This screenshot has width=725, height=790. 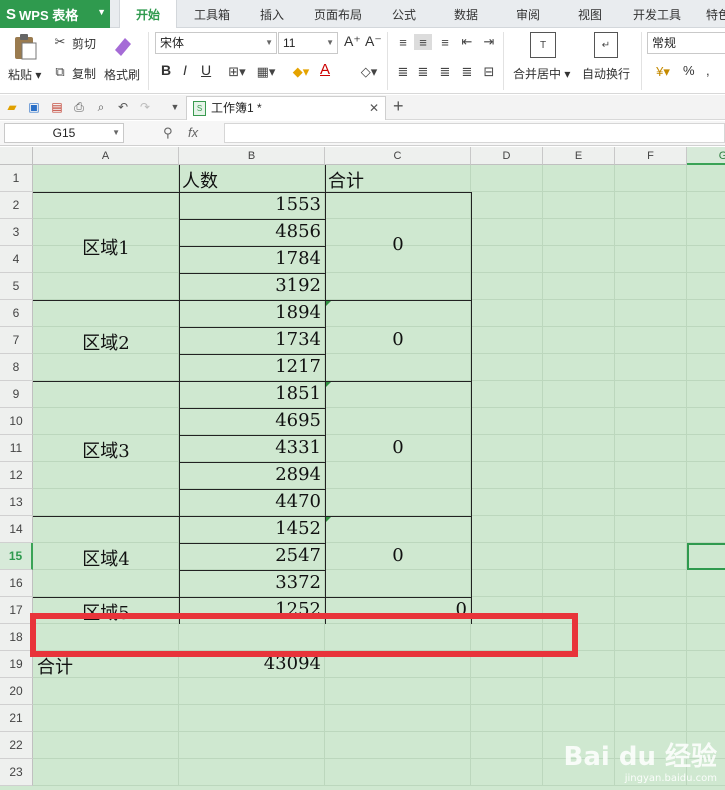 What do you see at coordinates (489, 72) in the screenshot?
I see `distributed-icon: ⊟` at bounding box center [489, 72].